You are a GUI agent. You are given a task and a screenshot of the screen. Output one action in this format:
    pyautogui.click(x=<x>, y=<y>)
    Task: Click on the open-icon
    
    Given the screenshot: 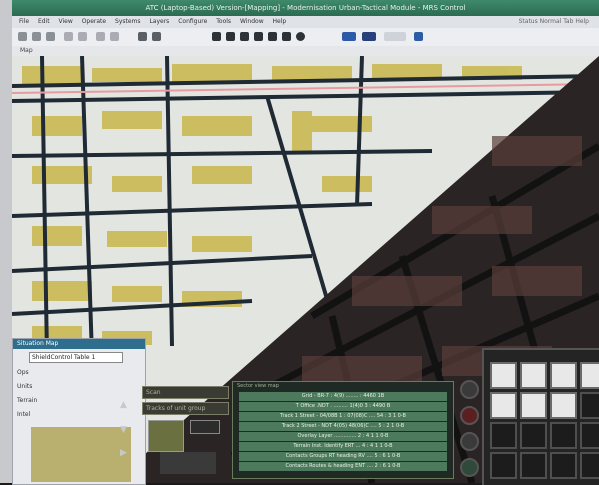 What is the action you would take?
    pyautogui.click(x=36, y=36)
    